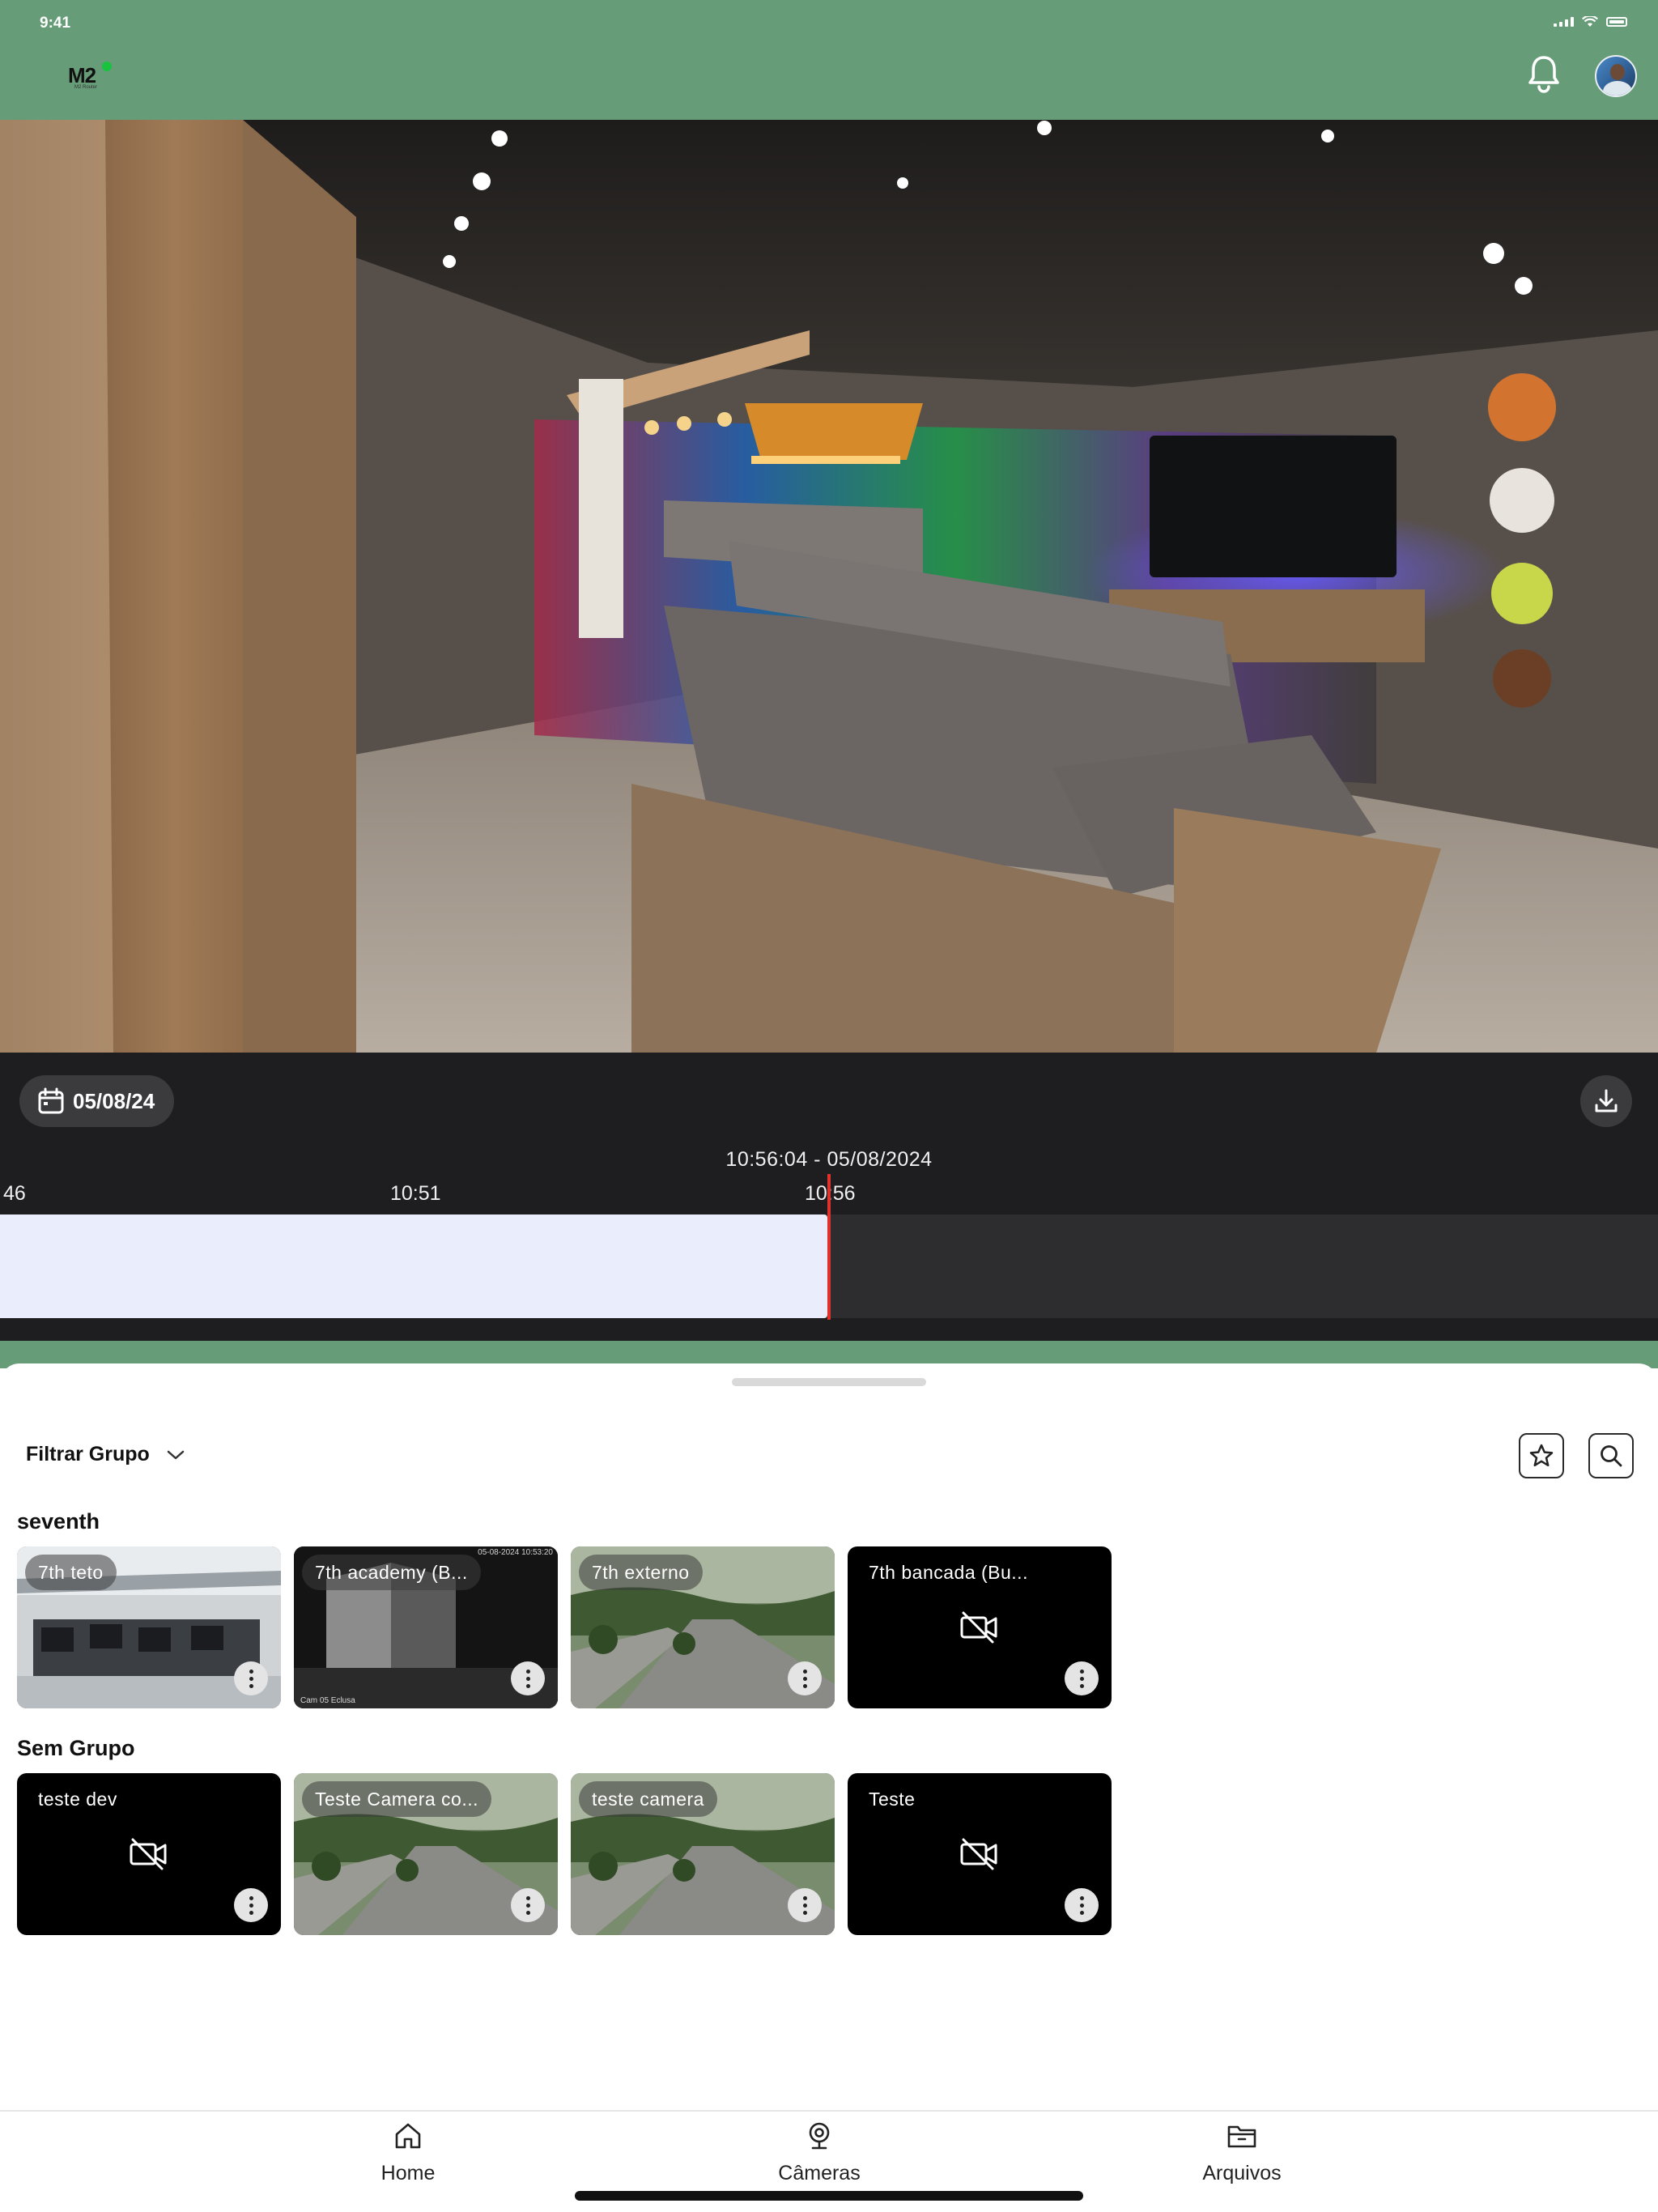 Image resolution: width=1658 pixels, height=2212 pixels. I want to click on battery-icon, so click(1616, 22).